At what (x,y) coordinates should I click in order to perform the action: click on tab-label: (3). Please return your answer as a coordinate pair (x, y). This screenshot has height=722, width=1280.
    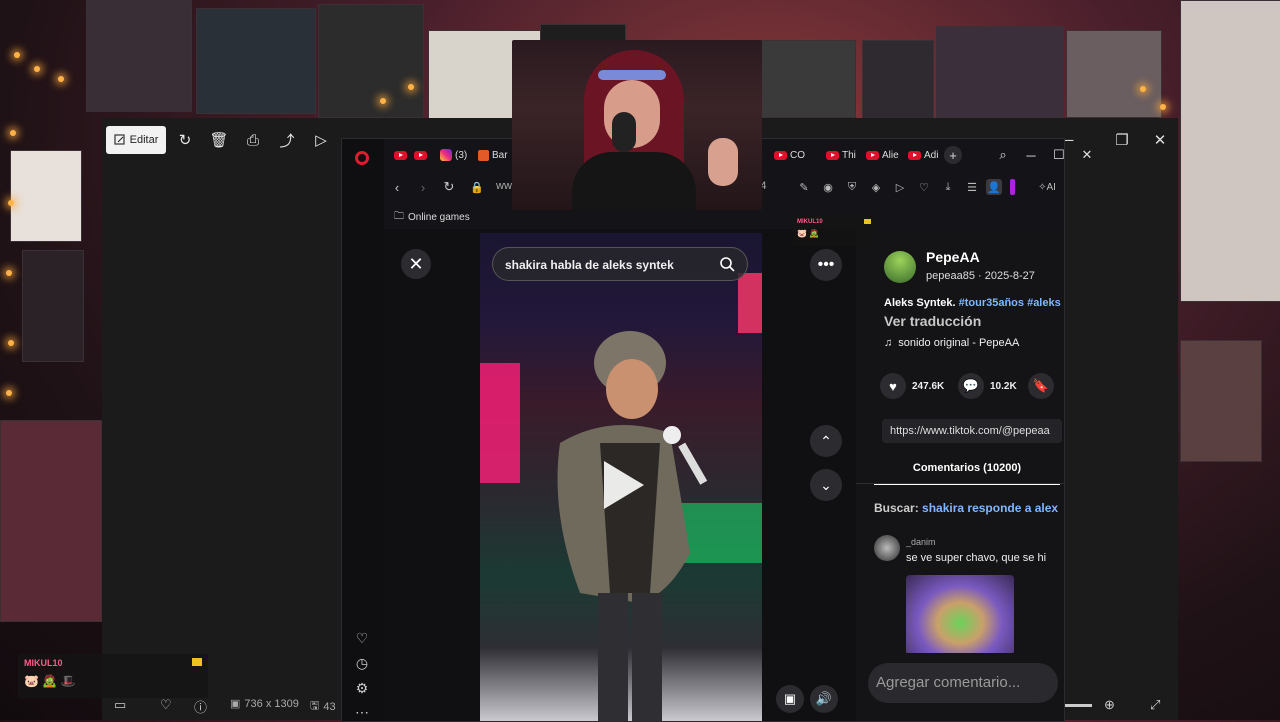
    Looking at the image, I should click on (461, 155).